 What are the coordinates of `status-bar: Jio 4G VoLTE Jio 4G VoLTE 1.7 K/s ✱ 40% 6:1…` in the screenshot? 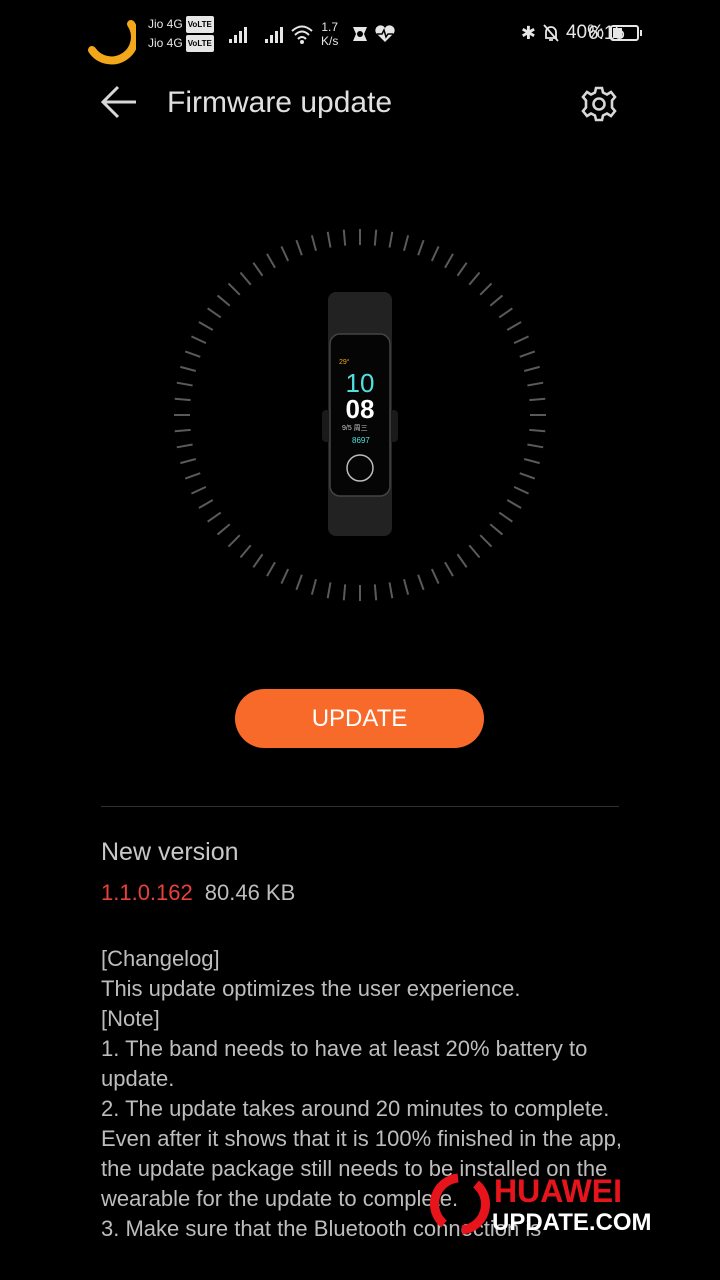 It's located at (360, 35).